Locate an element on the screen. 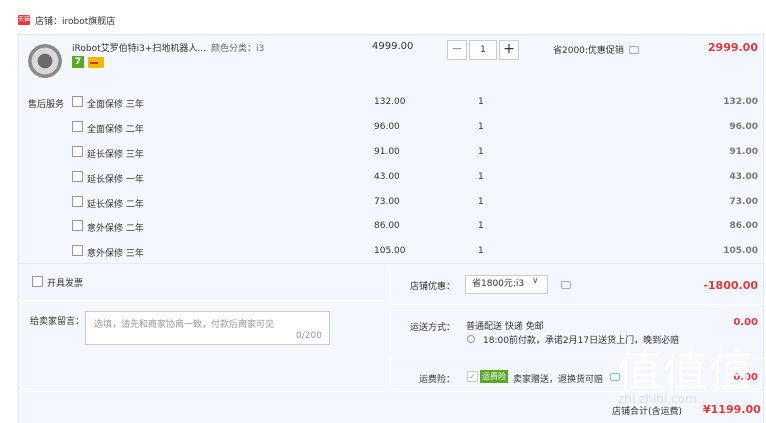 The width and height of the screenshot is (766, 423). shipping-label: 运送方式： is located at coordinates (433, 328).